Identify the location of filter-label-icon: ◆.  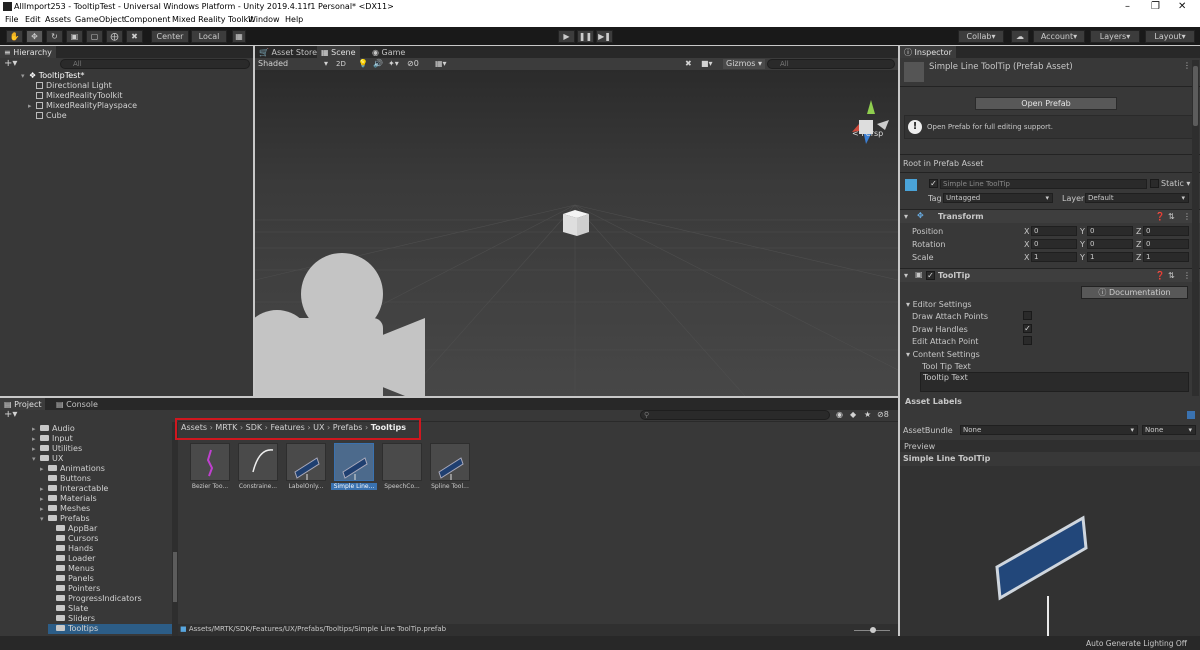
(853, 415).